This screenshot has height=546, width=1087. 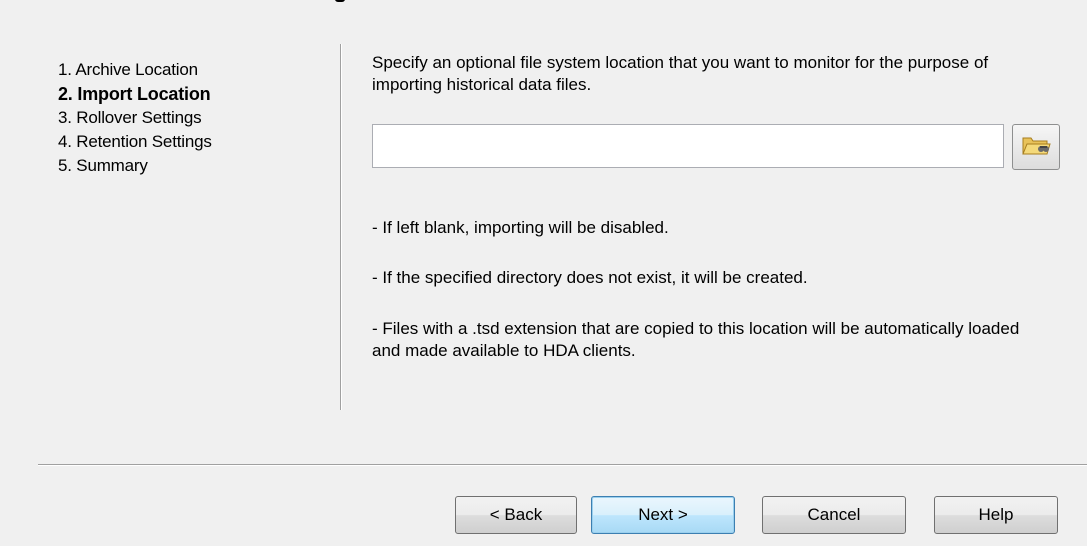 What do you see at coordinates (340, 1) in the screenshot?
I see `title-fragment` at bounding box center [340, 1].